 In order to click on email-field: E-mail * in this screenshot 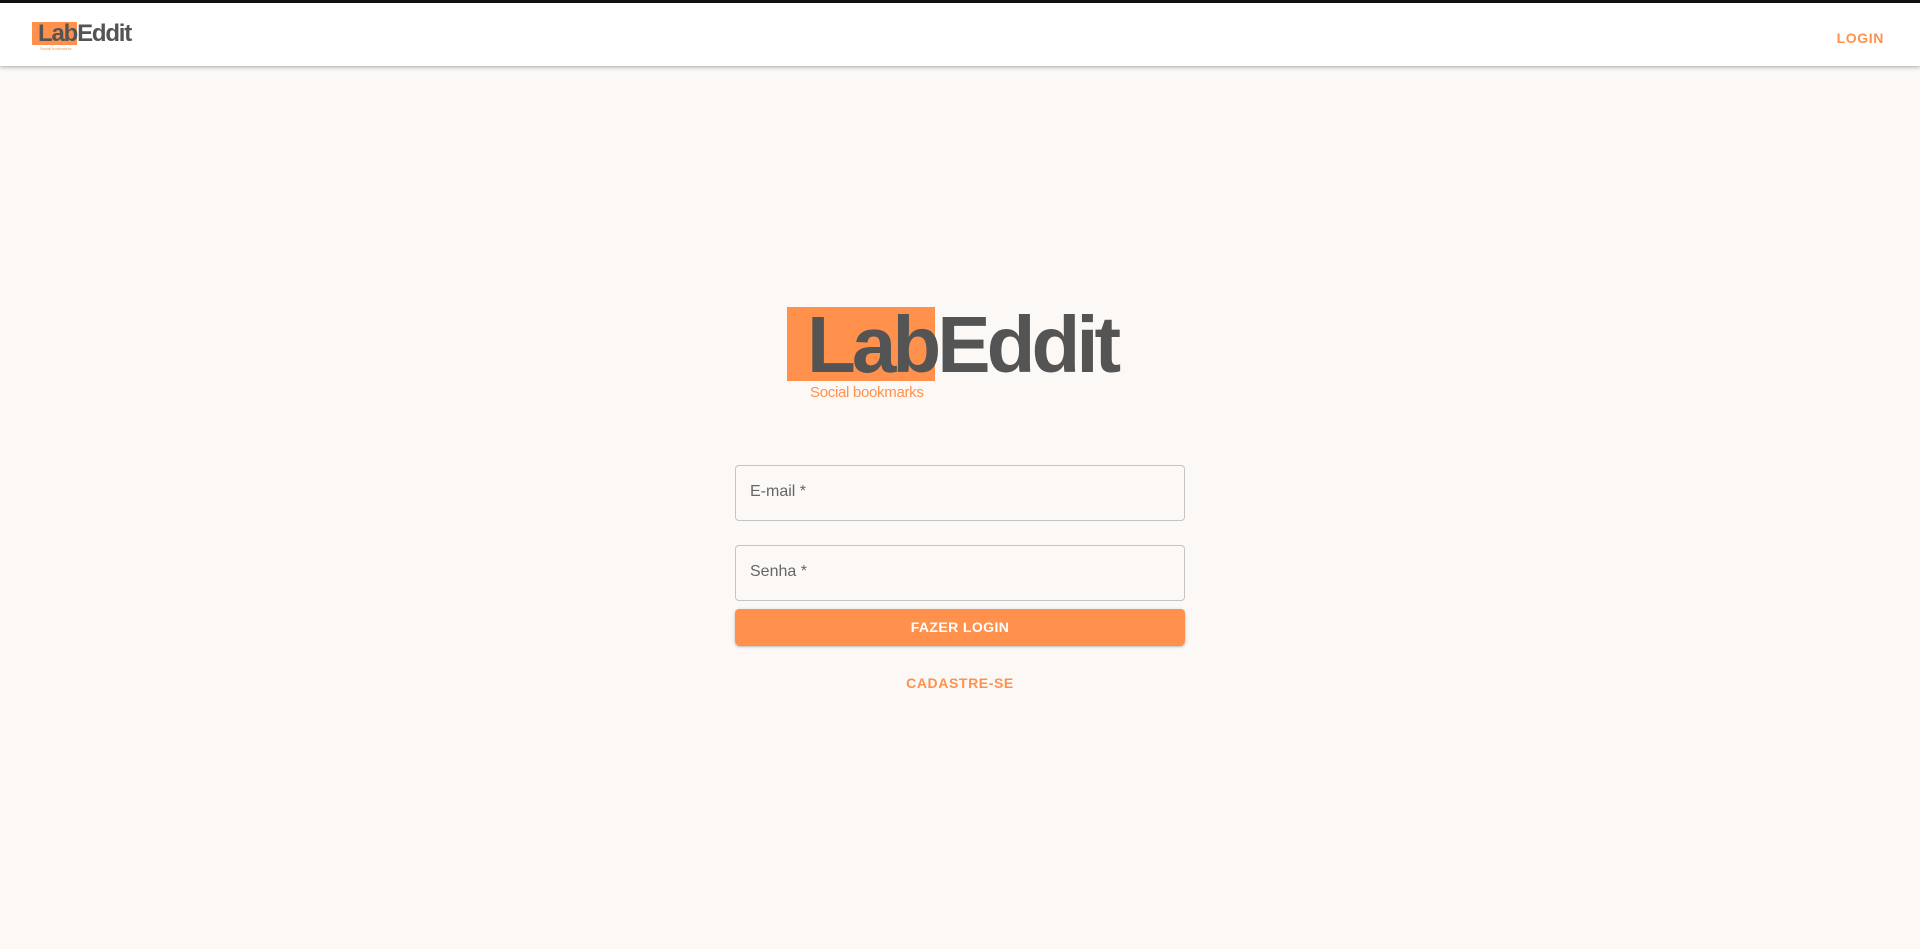, I will do `click(960, 493)`.